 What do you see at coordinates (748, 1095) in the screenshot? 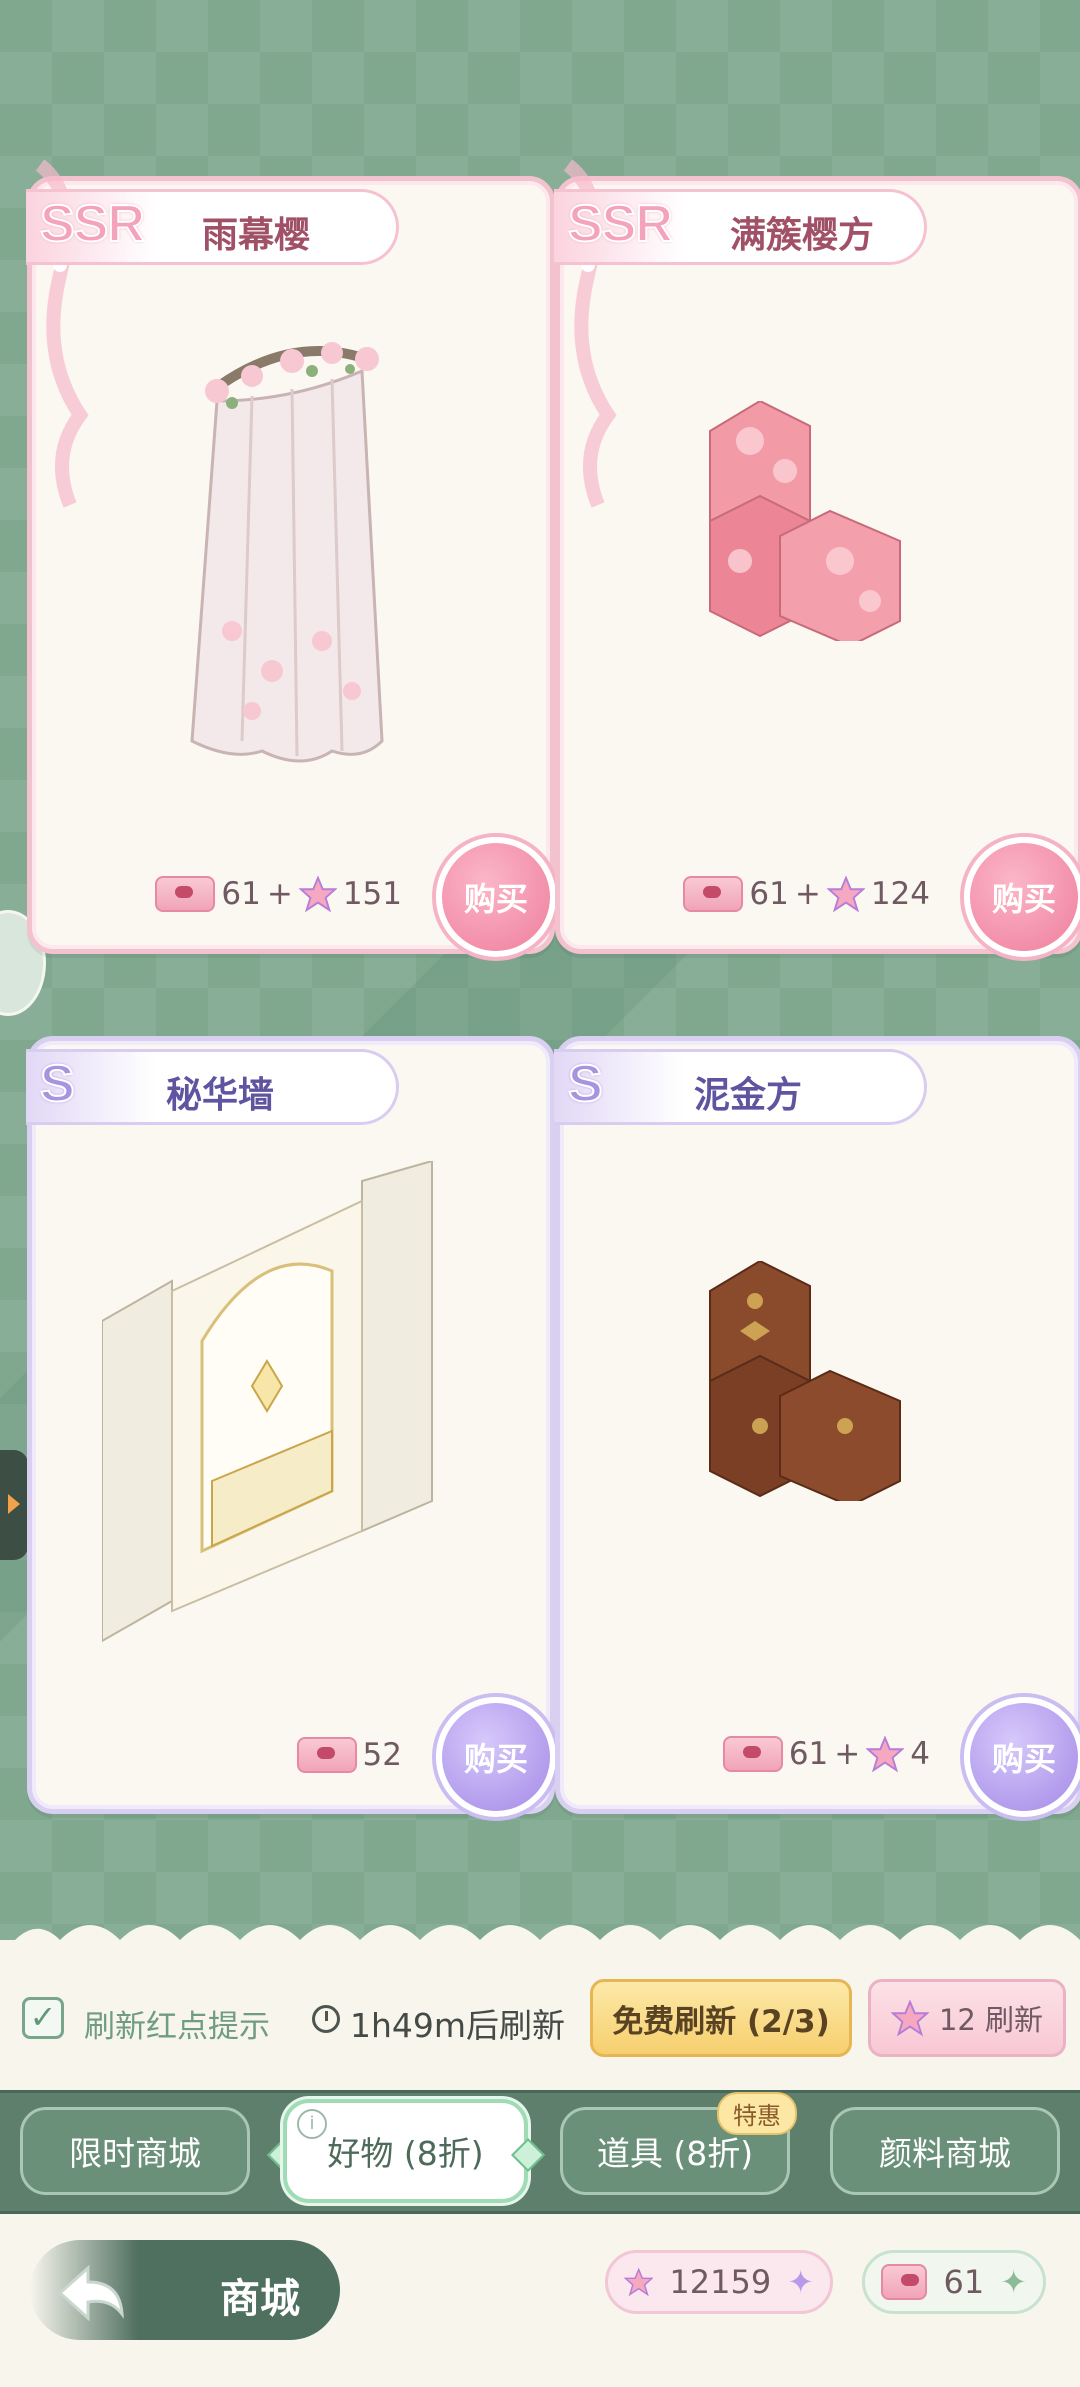
I see `item-name: 泥金方` at bounding box center [748, 1095].